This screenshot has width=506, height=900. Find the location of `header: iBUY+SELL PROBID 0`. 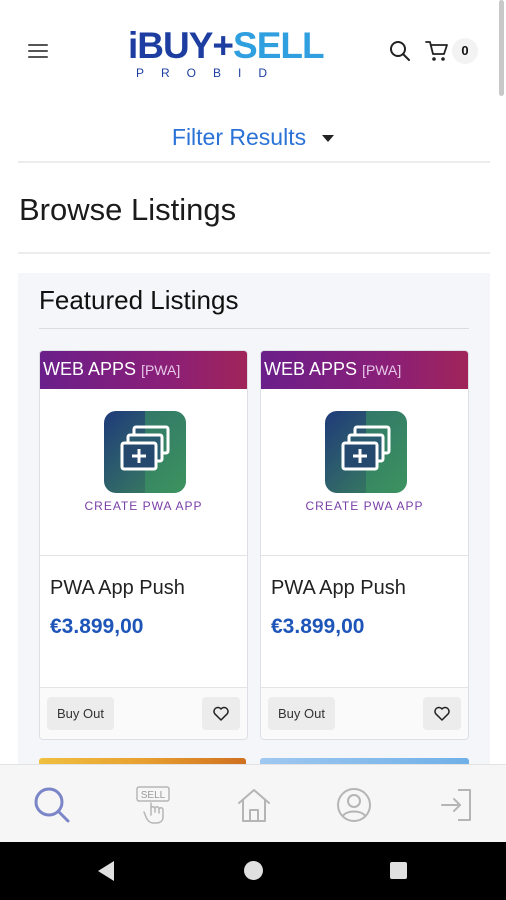

header: iBUY+SELL PROBID 0 is located at coordinates (253, 50).